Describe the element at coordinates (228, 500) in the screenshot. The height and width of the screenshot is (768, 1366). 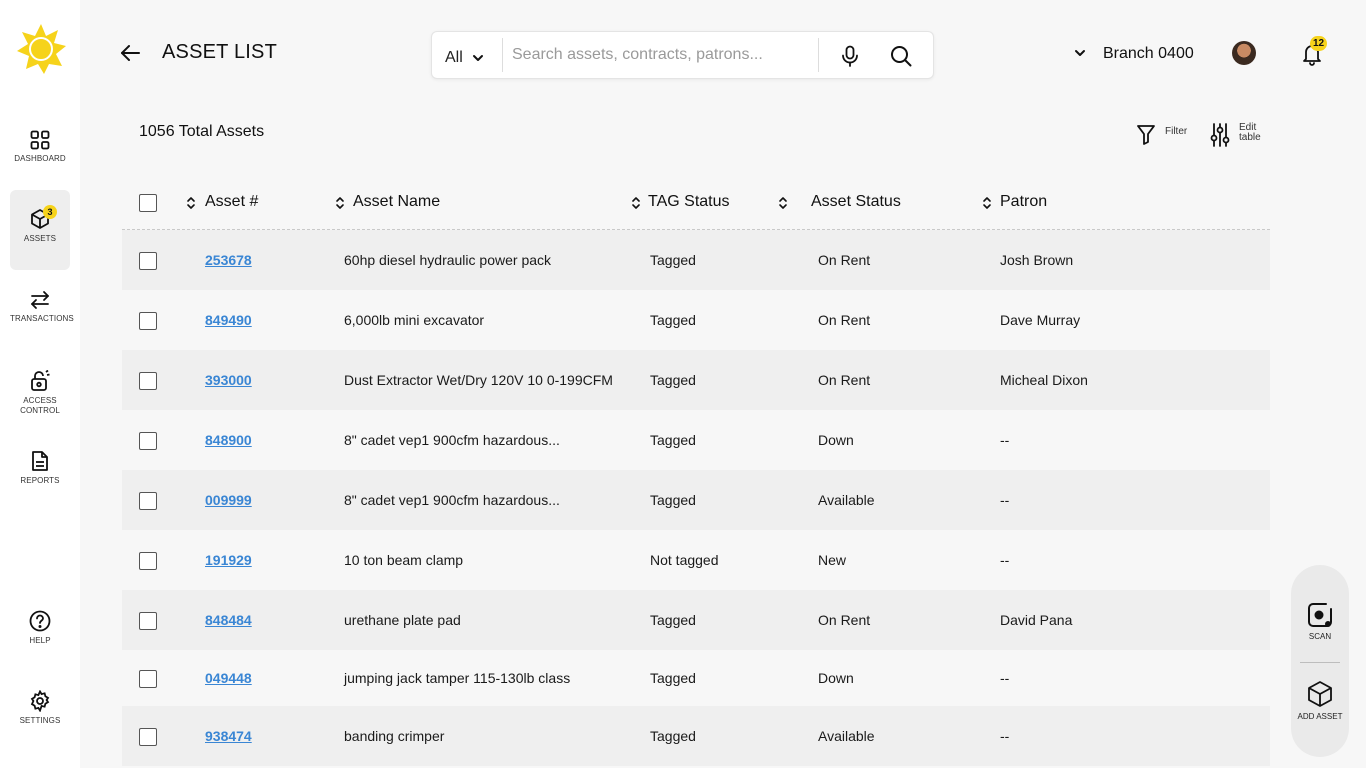
I see `asset-number-link: 009999` at that location.